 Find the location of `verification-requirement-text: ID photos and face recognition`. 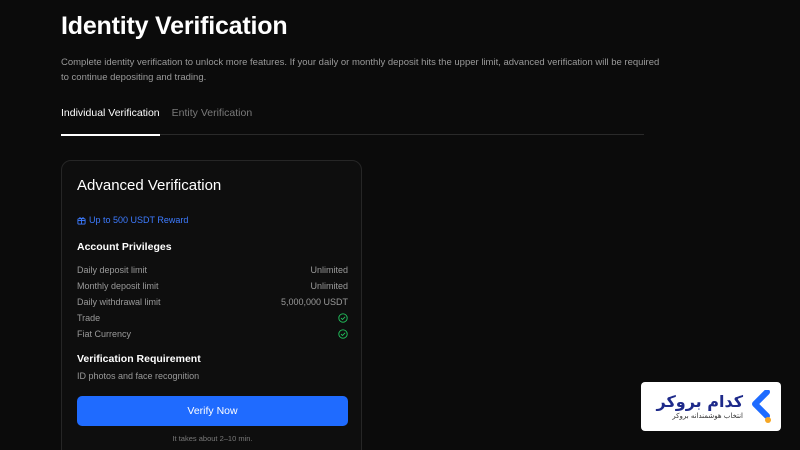

verification-requirement-text: ID photos and face recognition is located at coordinates (138, 376).